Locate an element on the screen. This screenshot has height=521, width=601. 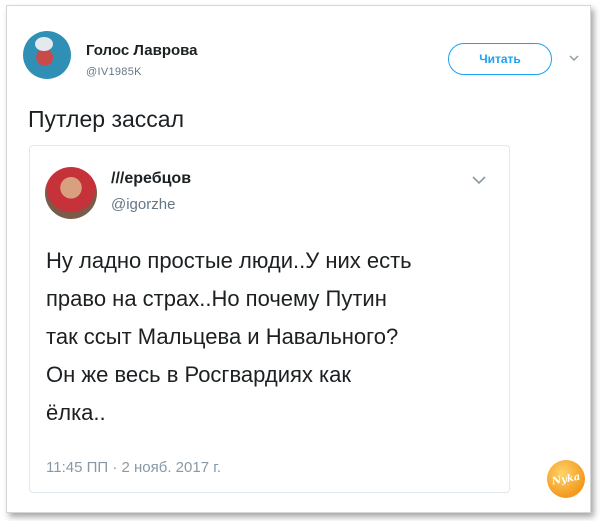
quoted-timestamp: 11:45 ПП · 2 нояб. 2017 г. is located at coordinates (133, 467).